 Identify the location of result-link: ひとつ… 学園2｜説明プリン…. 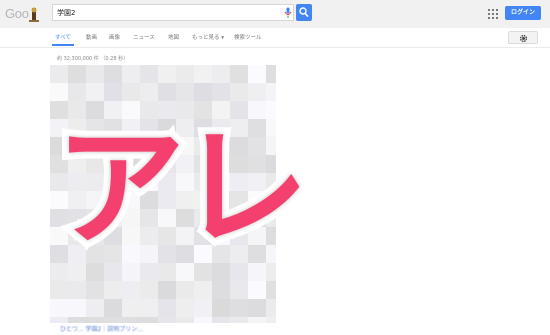
(101, 328).